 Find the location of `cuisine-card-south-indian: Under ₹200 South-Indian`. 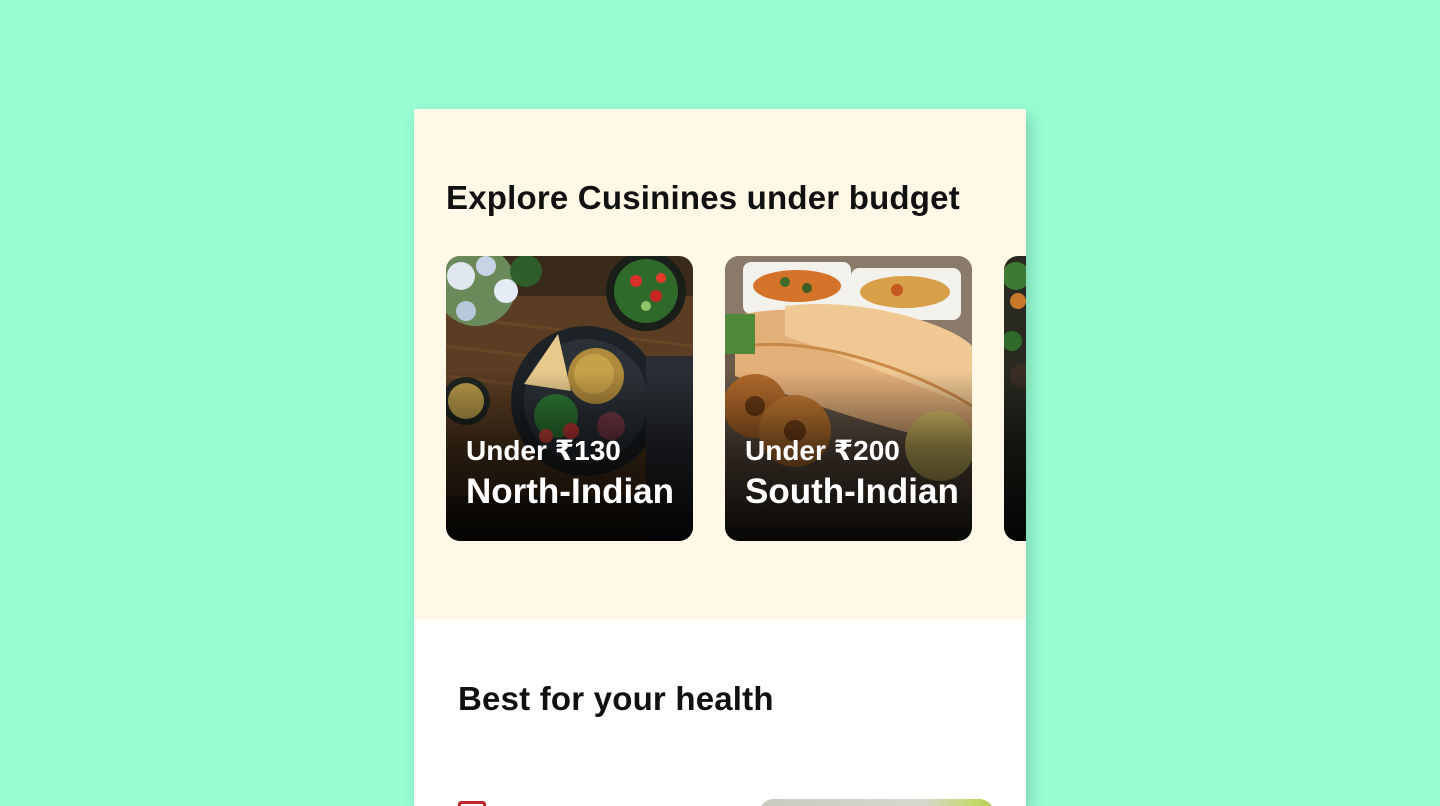

cuisine-card-south-indian: Under ₹200 South-Indian is located at coordinates (848, 398).